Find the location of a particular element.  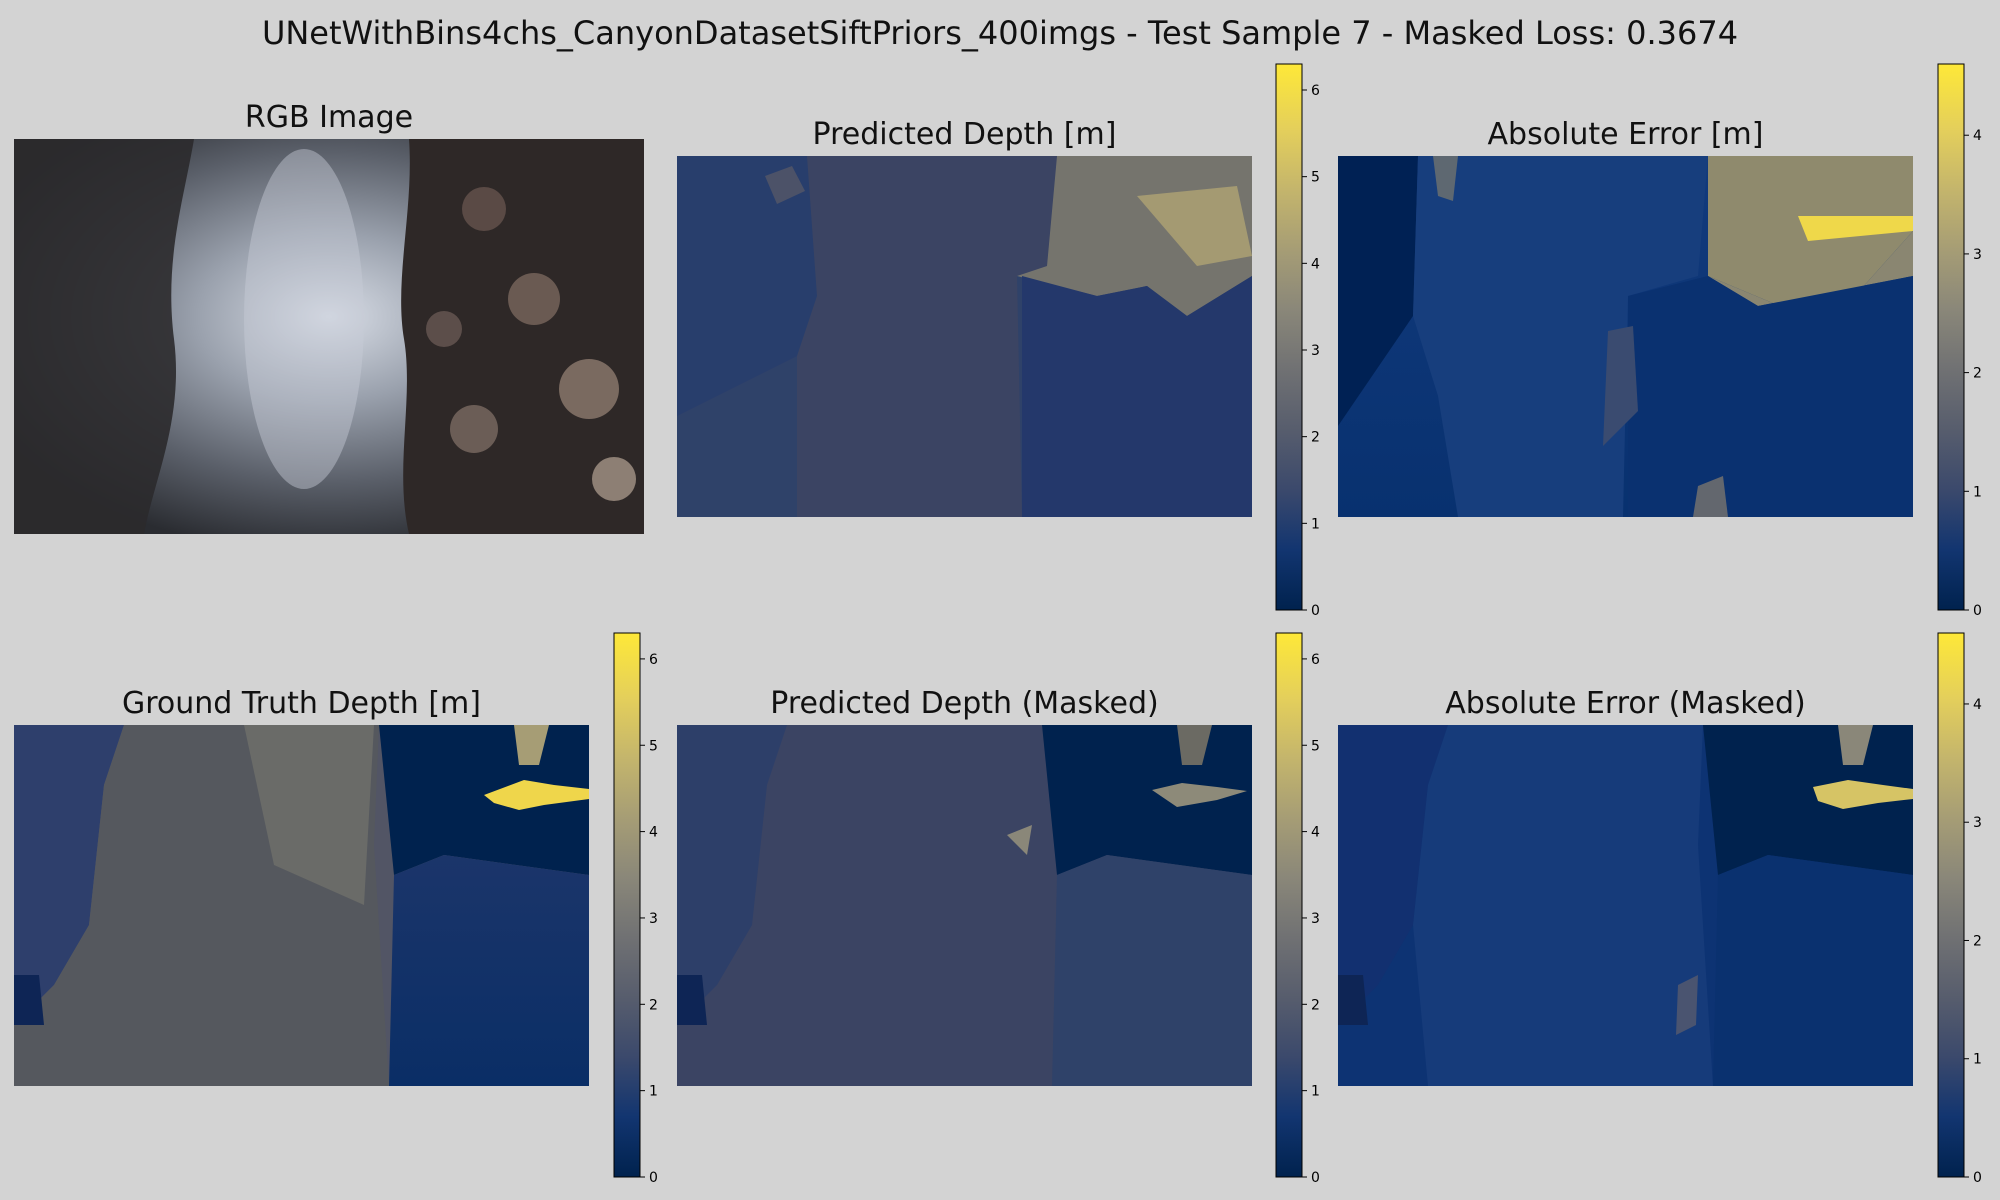

colorbar-gt: 0 1 2 3 4 5 6 is located at coordinates (643, 909).